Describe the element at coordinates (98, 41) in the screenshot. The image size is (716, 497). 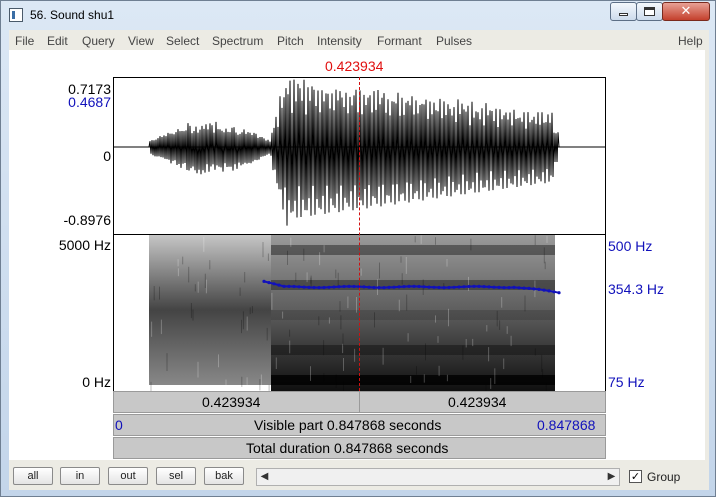
I see `menu-query: Query` at that location.